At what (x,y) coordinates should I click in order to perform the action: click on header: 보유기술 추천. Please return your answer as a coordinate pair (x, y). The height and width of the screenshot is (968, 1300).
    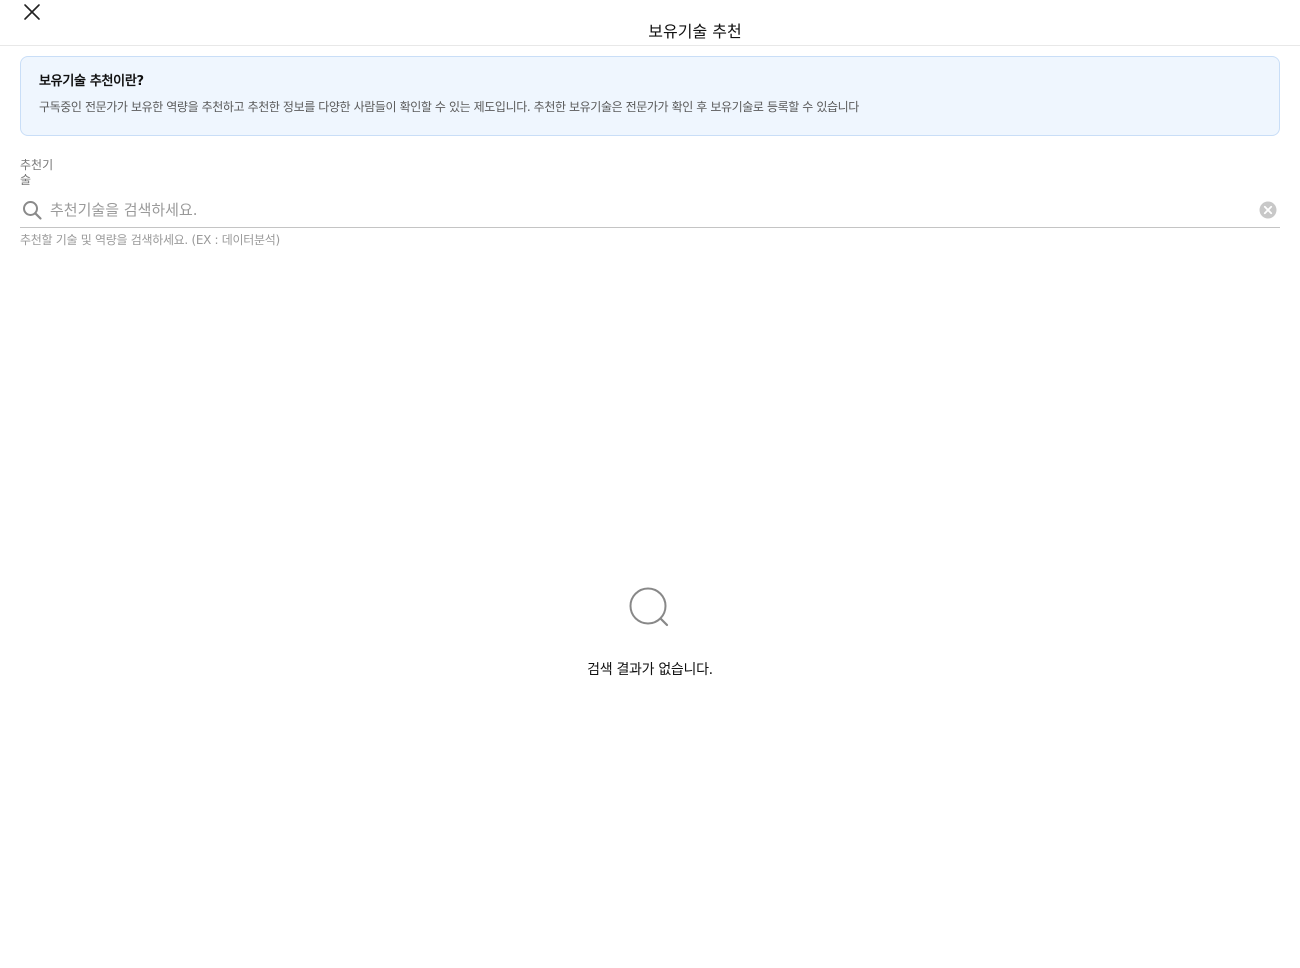
    Looking at the image, I should click on (650, 23).